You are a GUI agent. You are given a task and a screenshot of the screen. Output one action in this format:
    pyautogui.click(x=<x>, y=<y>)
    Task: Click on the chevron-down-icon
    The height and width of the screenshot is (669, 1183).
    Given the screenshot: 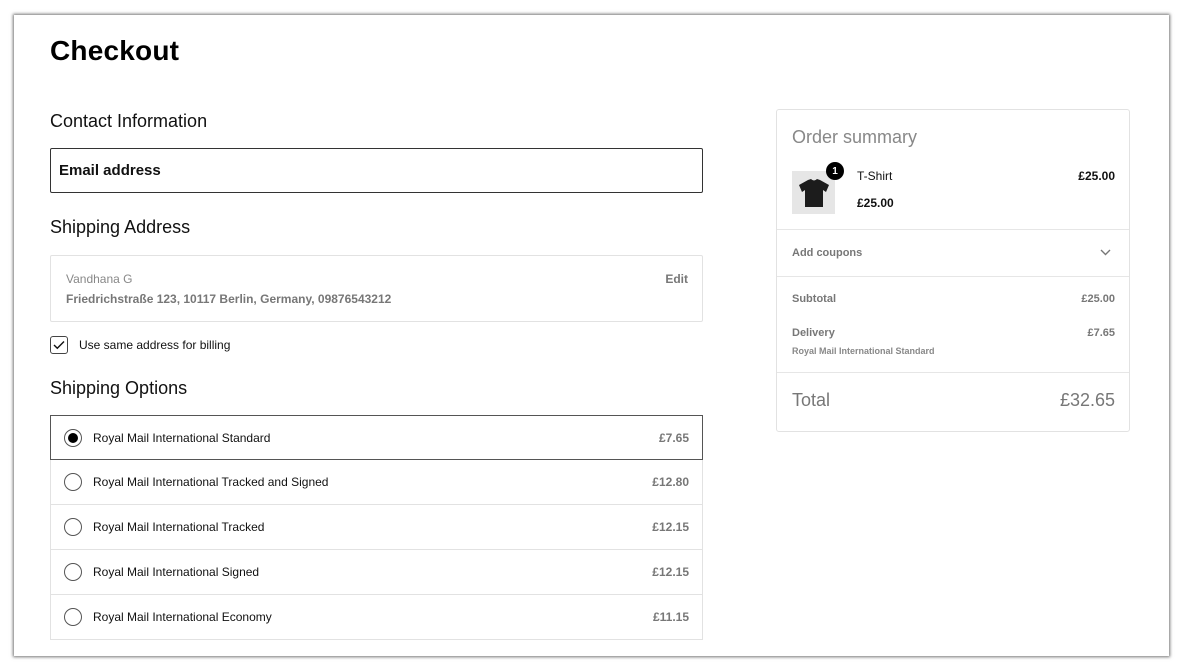 What is the action you would take?
    pyautogui.click(x=1105, y=252)
    